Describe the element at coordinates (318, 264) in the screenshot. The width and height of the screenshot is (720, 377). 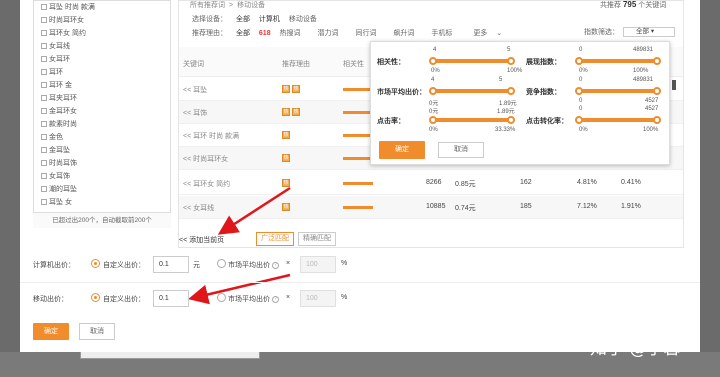
I see `pc-percent-input: 100` at that location.